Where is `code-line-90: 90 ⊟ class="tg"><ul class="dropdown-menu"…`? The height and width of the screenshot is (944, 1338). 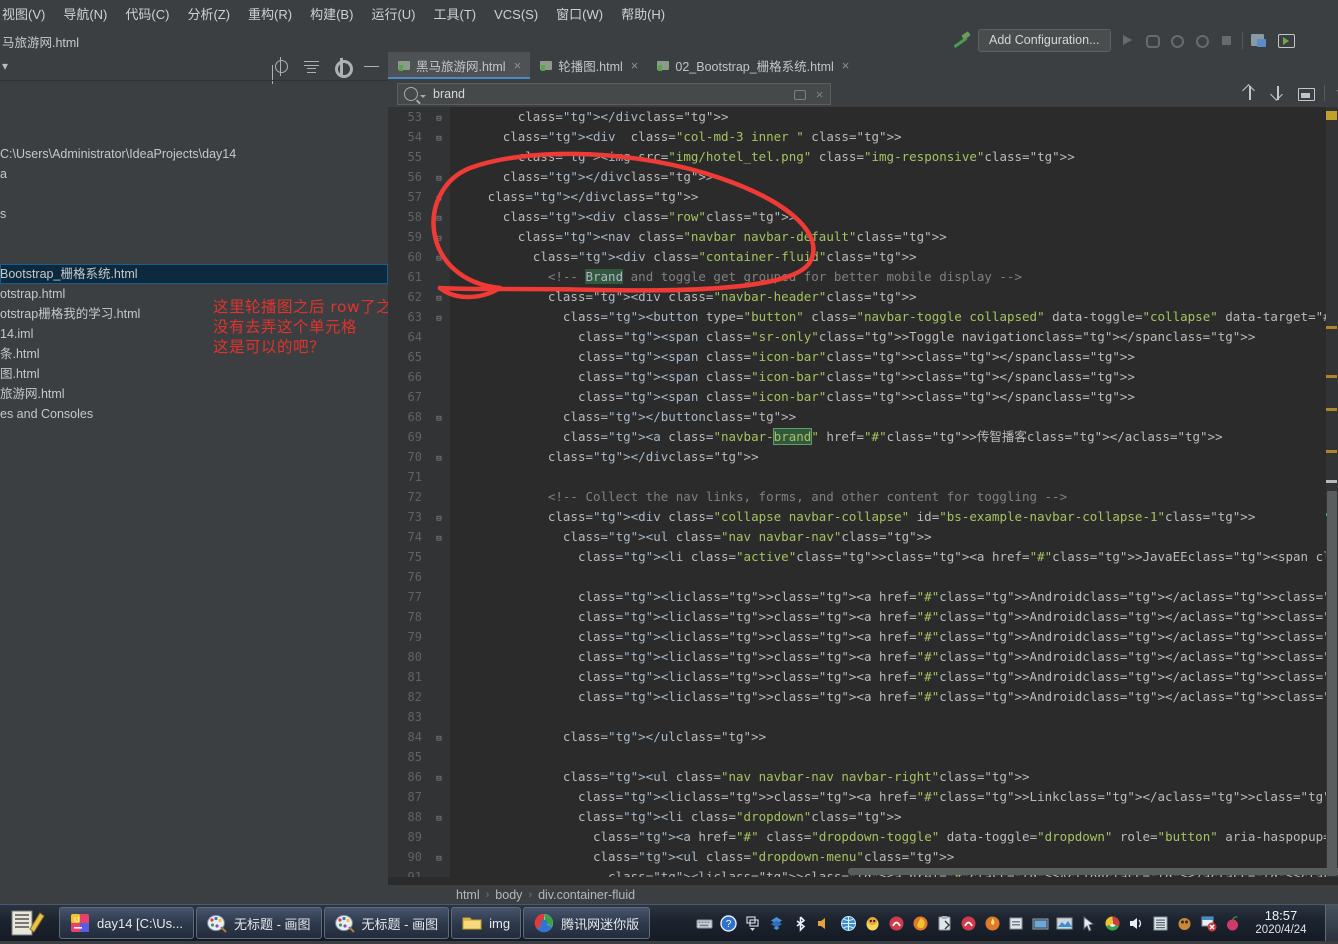 code-line-90: 90 ⊟ class="tg"><ul class="dropdown-menu"… is located at coordinates (863, 857).